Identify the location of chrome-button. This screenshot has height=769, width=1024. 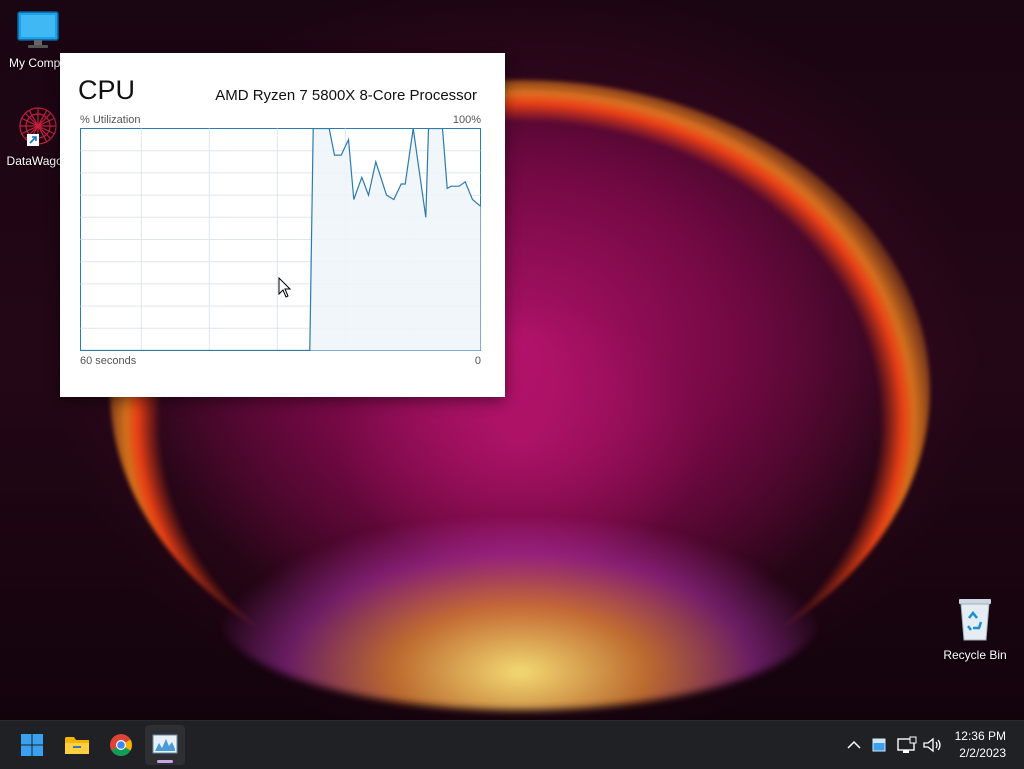
(121, 745).